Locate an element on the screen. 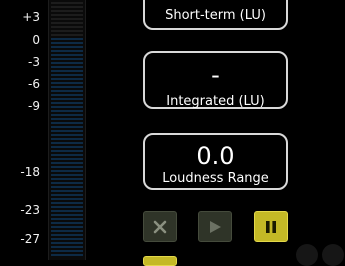 This screenshot has width=345, height=266. scale-label: -6 is located at coordinates (34, 84).